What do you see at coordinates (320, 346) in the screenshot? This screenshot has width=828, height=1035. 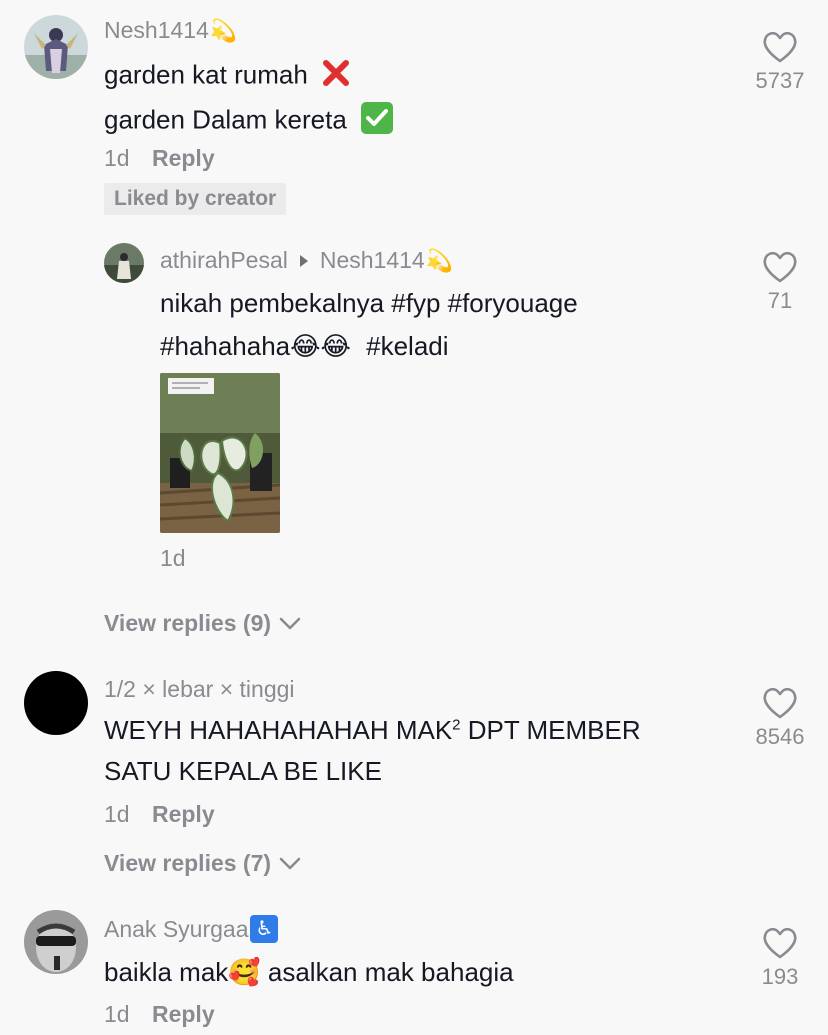 I see `laughing-emoji-icon: 😂😂` at bounding box center [320, 346].